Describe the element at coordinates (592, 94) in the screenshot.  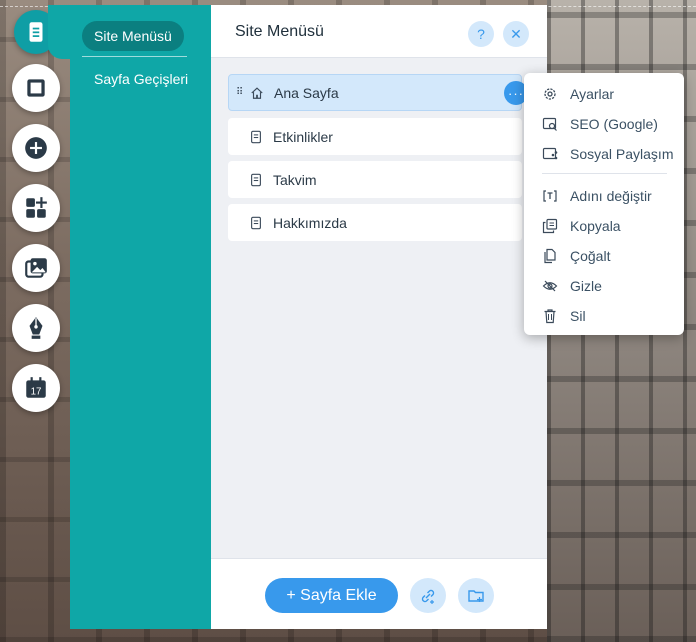
I see `menu-item-label: Ayarlar` at that location.